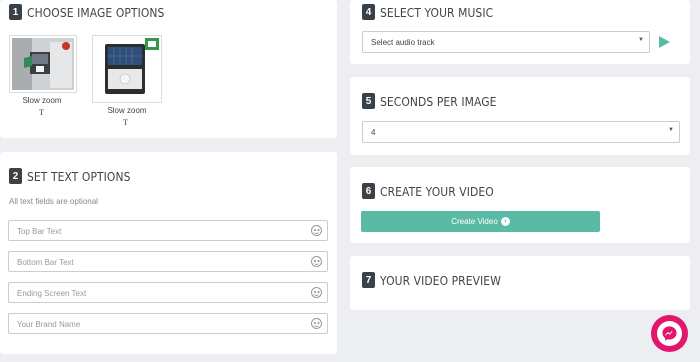 This screenshot has width=700, height=362. I want to click on step-badge: 4, so click(368, 12).